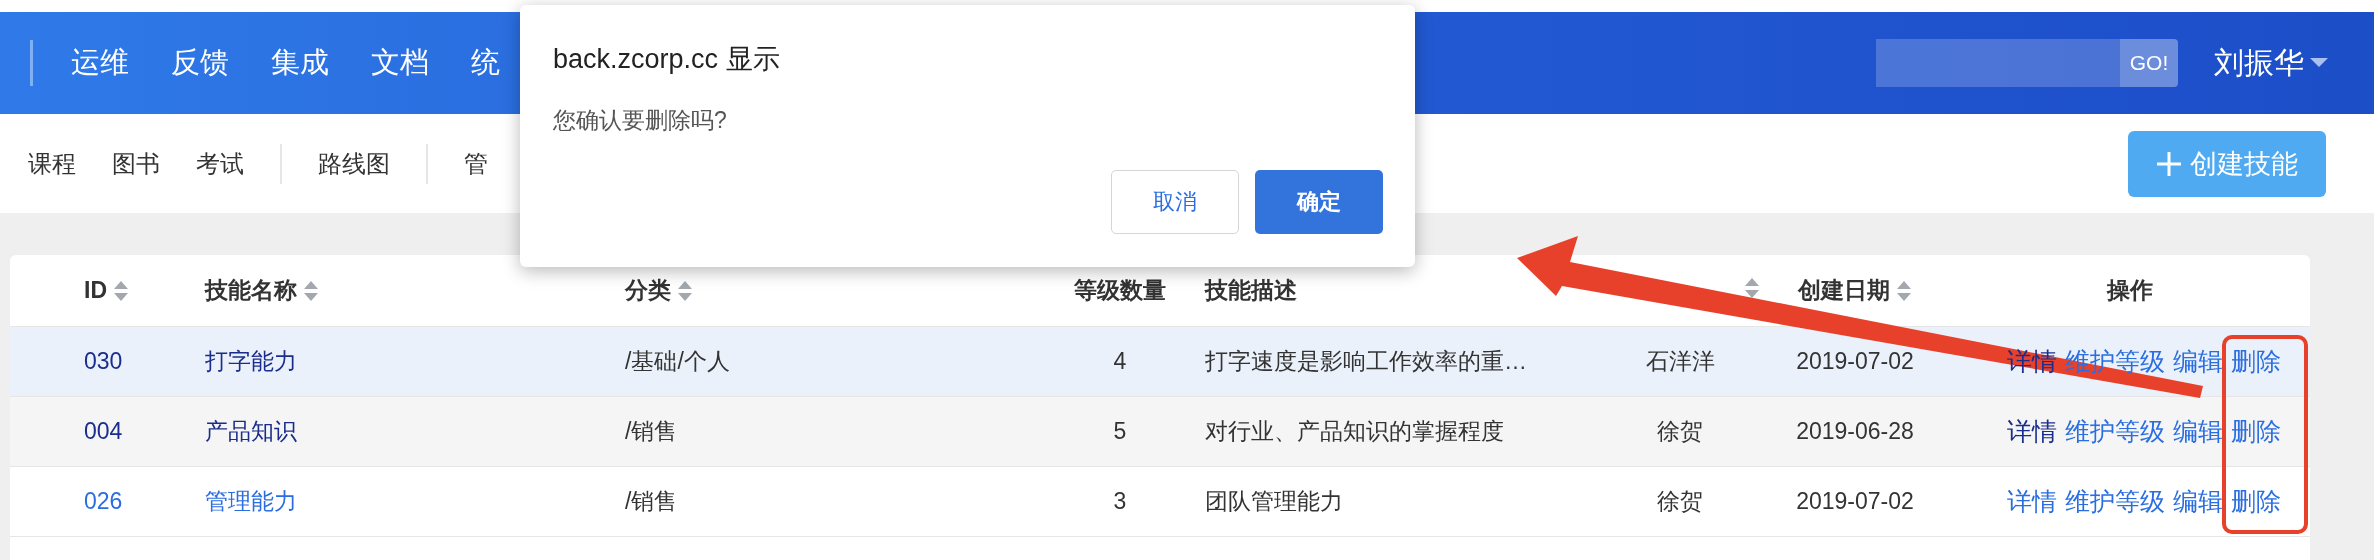 The width and height of the screenshot is (2374, 560). Describe the element at coordinates (1120, 290) in the screenshot. I see `column-header: 等级数量` at that location.